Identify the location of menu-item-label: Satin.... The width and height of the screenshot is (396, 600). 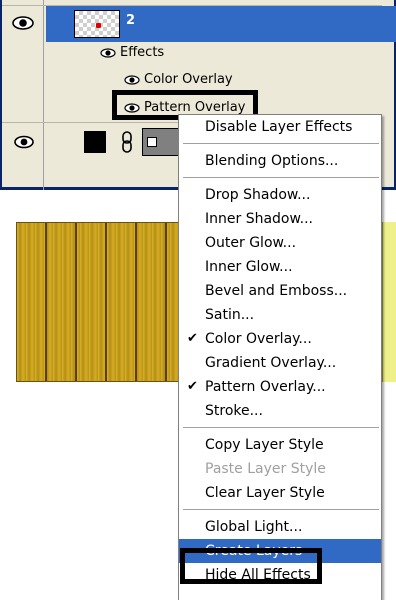
(230, 315).